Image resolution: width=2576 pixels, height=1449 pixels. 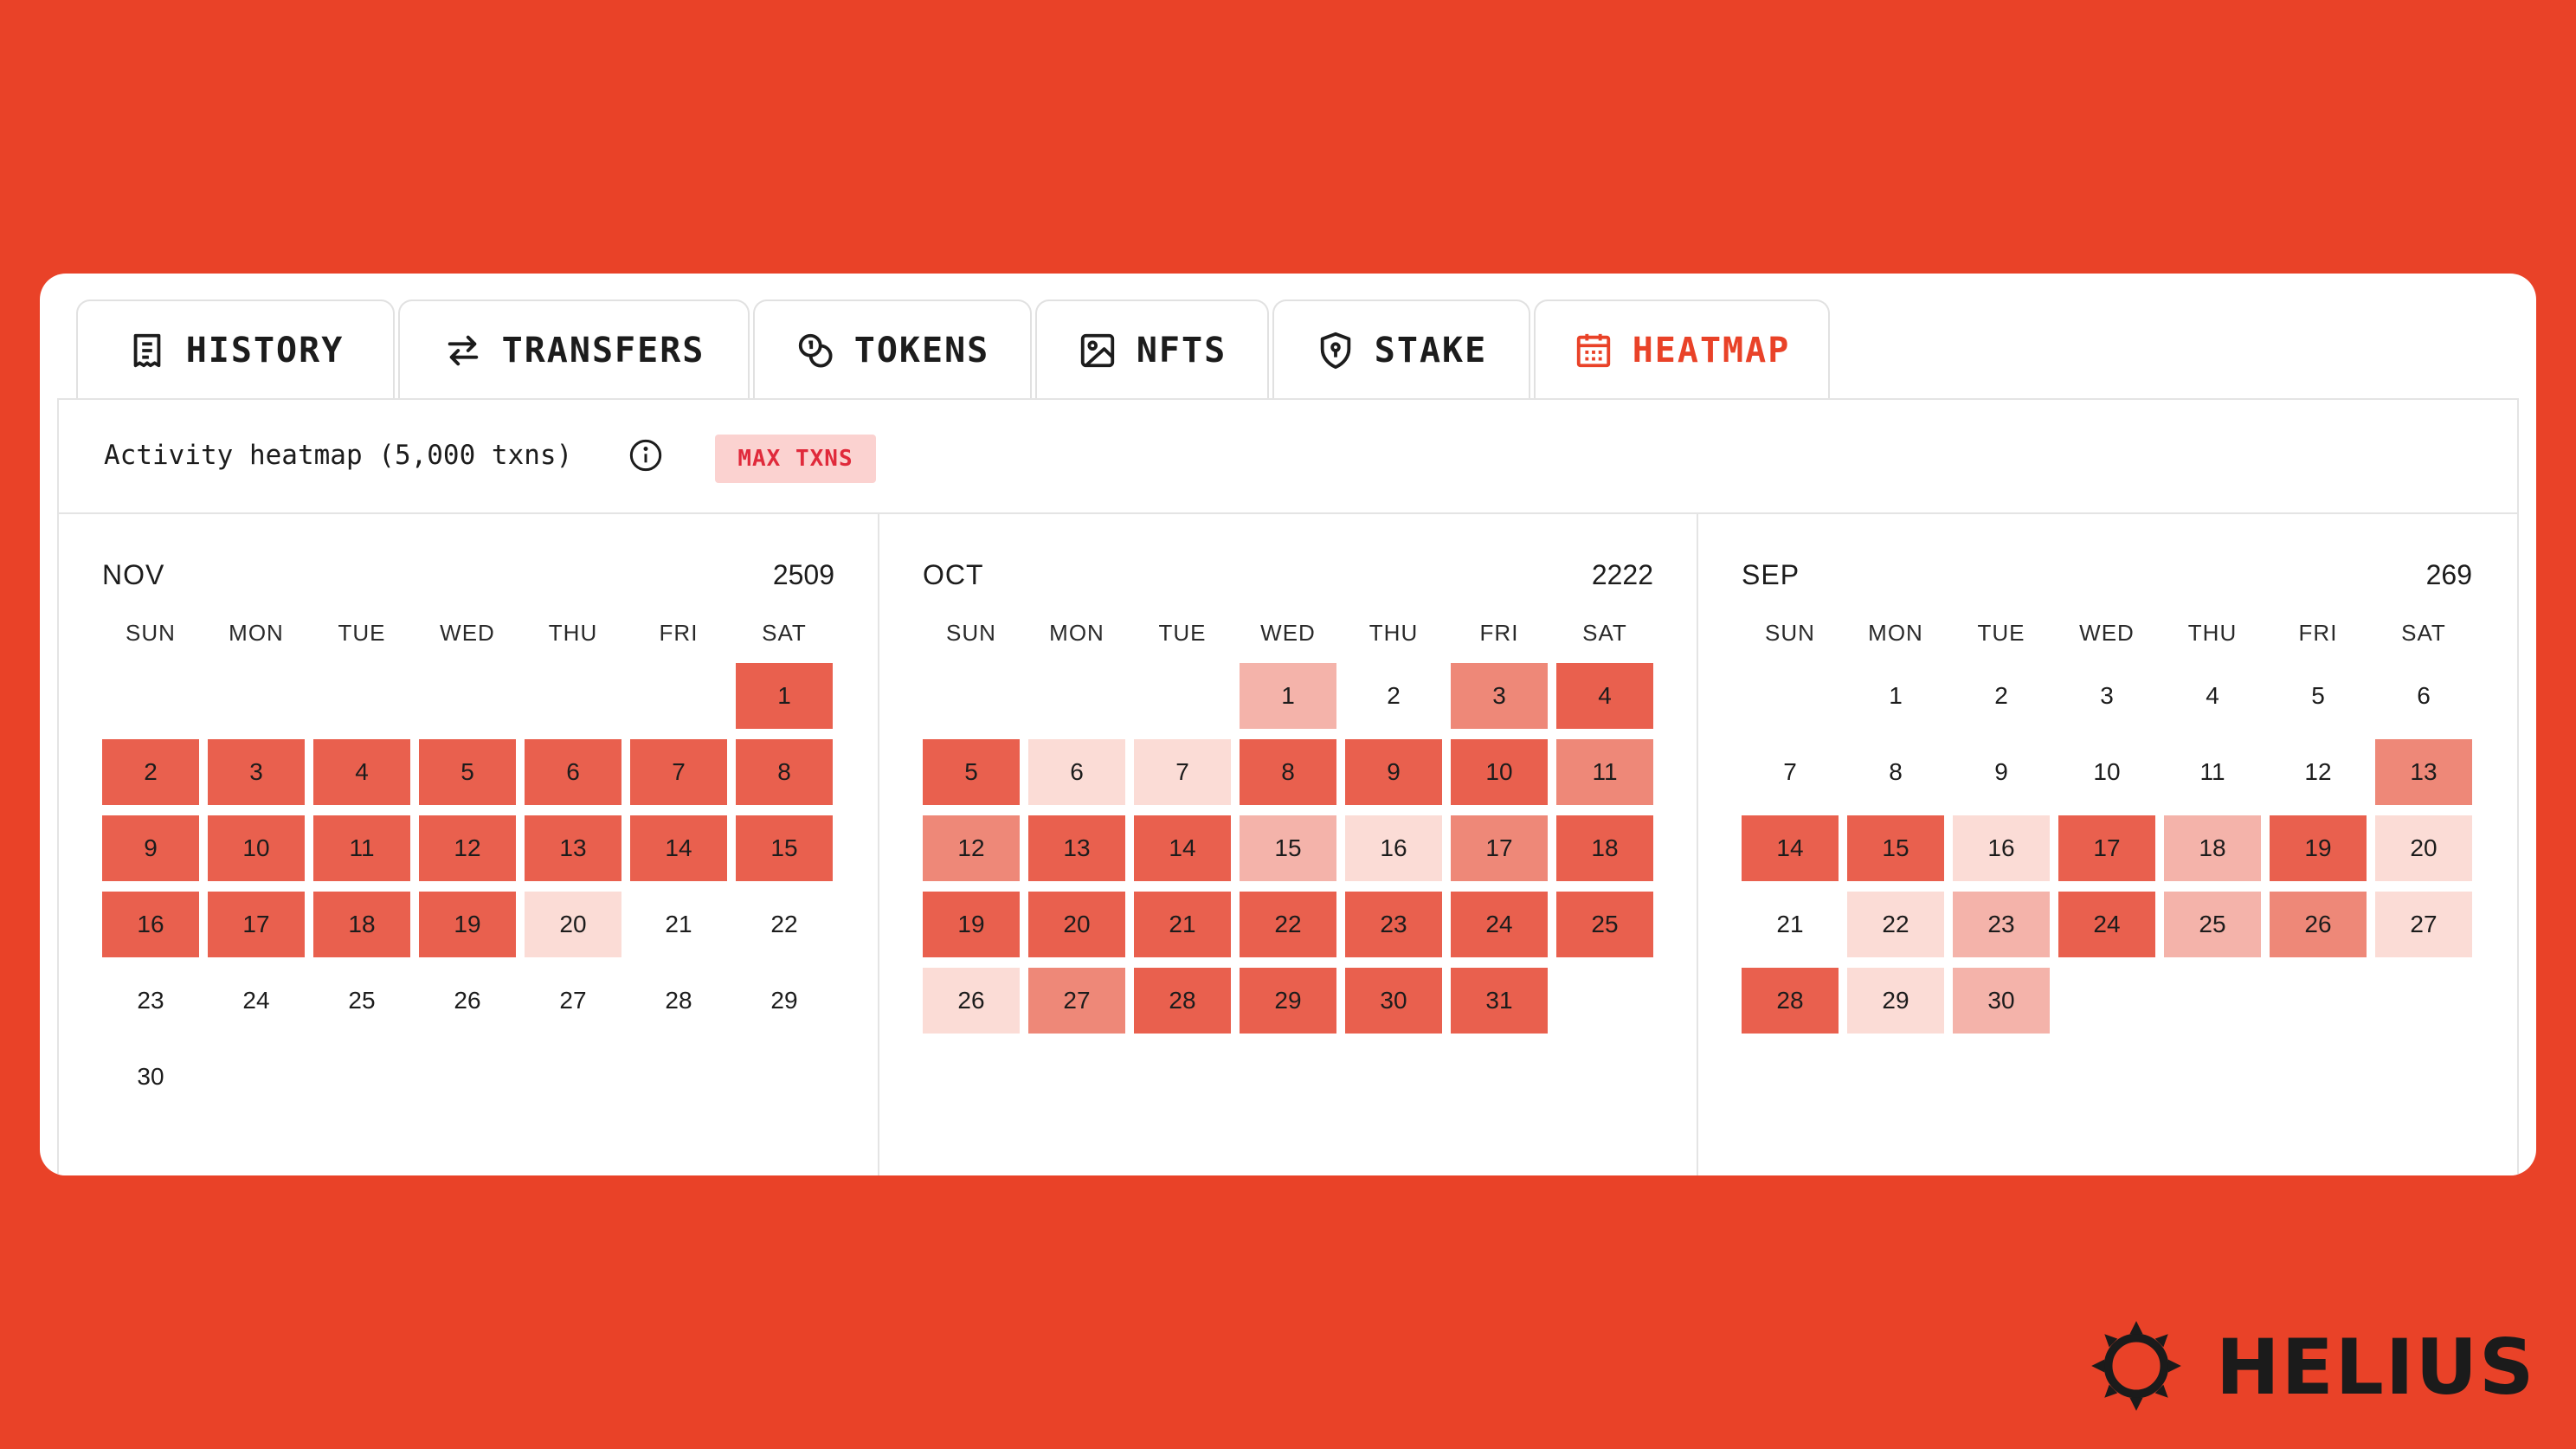 What do you see at coordinates (1682, 349) in the screenshot?
I see `tab-heatmap: HEATMAP` at bounding box center [1682, 349].